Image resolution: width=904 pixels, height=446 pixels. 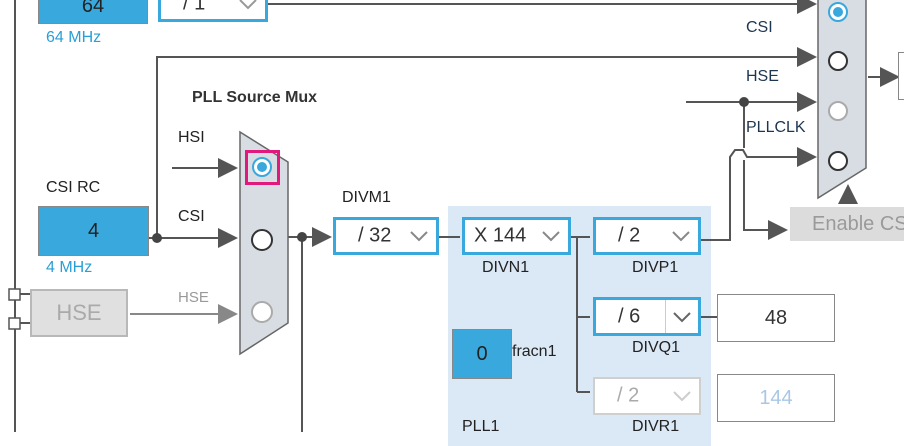 I want to click on divm1-value: / 32, so click(x=375, y=235).